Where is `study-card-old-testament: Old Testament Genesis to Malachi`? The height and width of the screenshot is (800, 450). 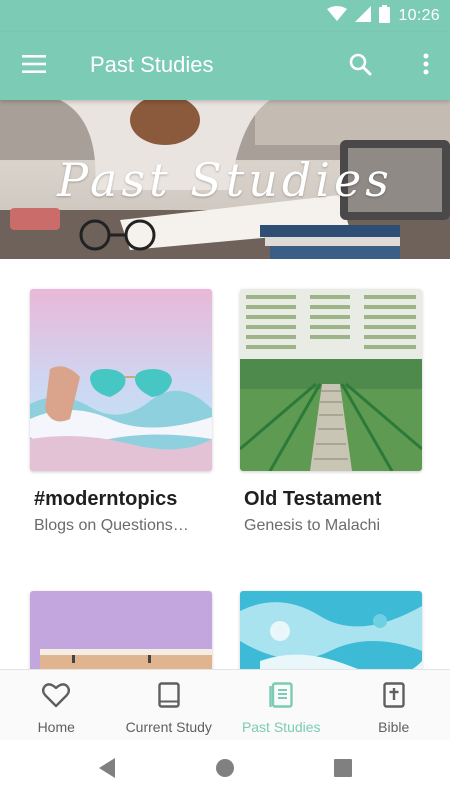
study-card-old-testament: Old Testament Genesis to Malachi is located at coordinates (331, 412).